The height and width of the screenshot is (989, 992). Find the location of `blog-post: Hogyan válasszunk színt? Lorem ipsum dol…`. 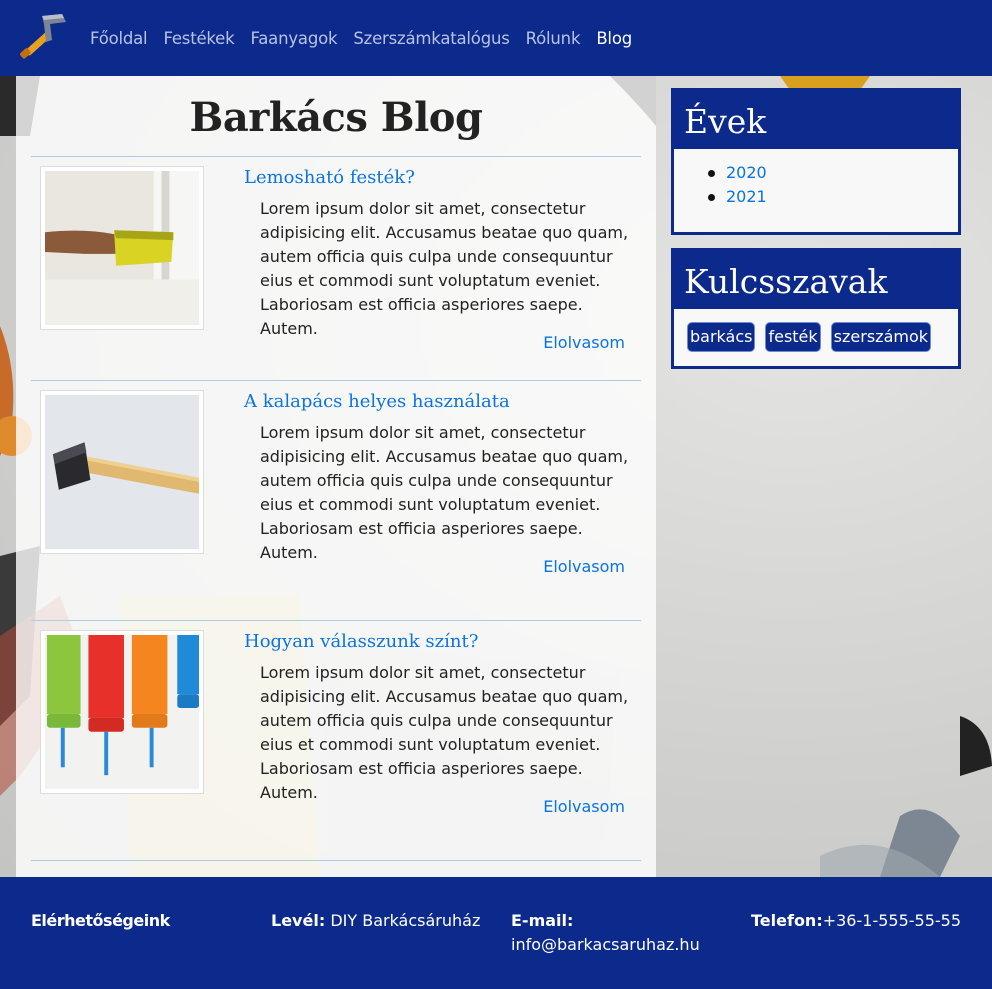

blog-post: Hogyan válasszunk színt? Lorem ipsum dol… is located at coordinates (336, 732).